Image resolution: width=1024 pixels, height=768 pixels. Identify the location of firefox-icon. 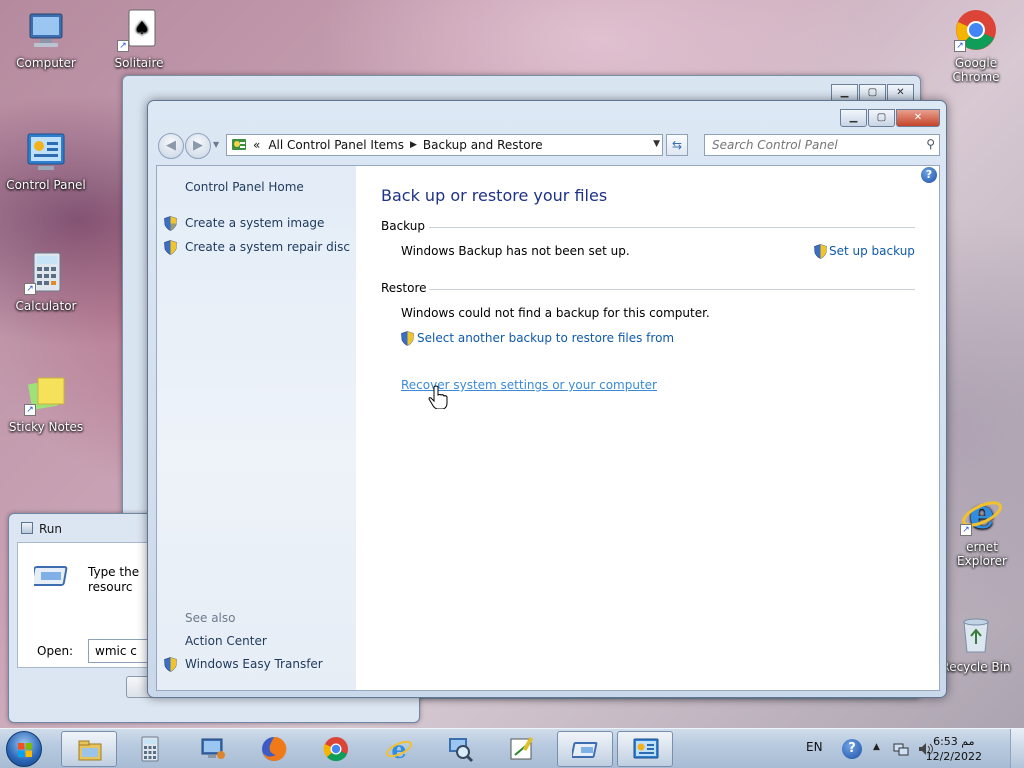
(274, 748).